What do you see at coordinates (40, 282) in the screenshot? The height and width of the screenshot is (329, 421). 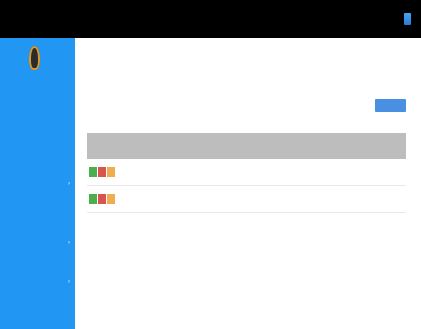 I see `sidebar-item-9: ›` at bounding box center [40, 282].